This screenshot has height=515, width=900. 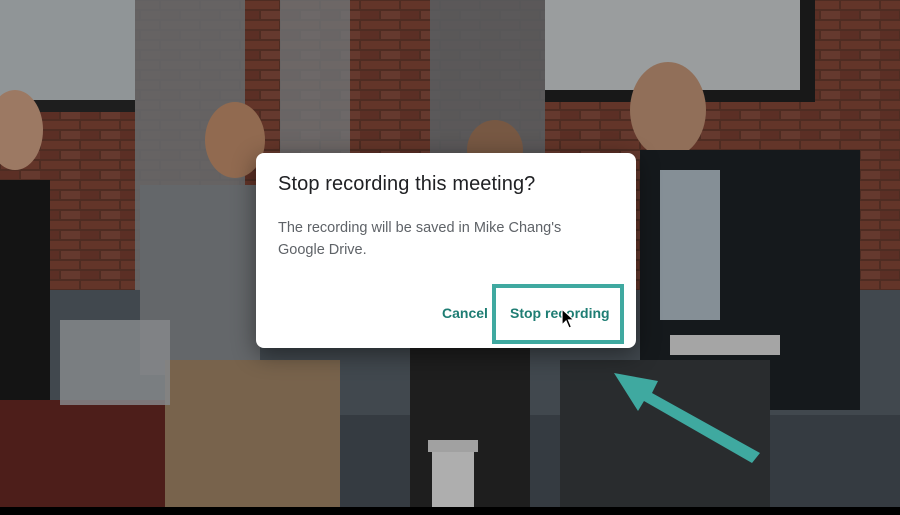 What do you see at coordinates (687, 418) in the screenshot?
I see `annotation-arrow-icon` at bounding box center [687, 418].